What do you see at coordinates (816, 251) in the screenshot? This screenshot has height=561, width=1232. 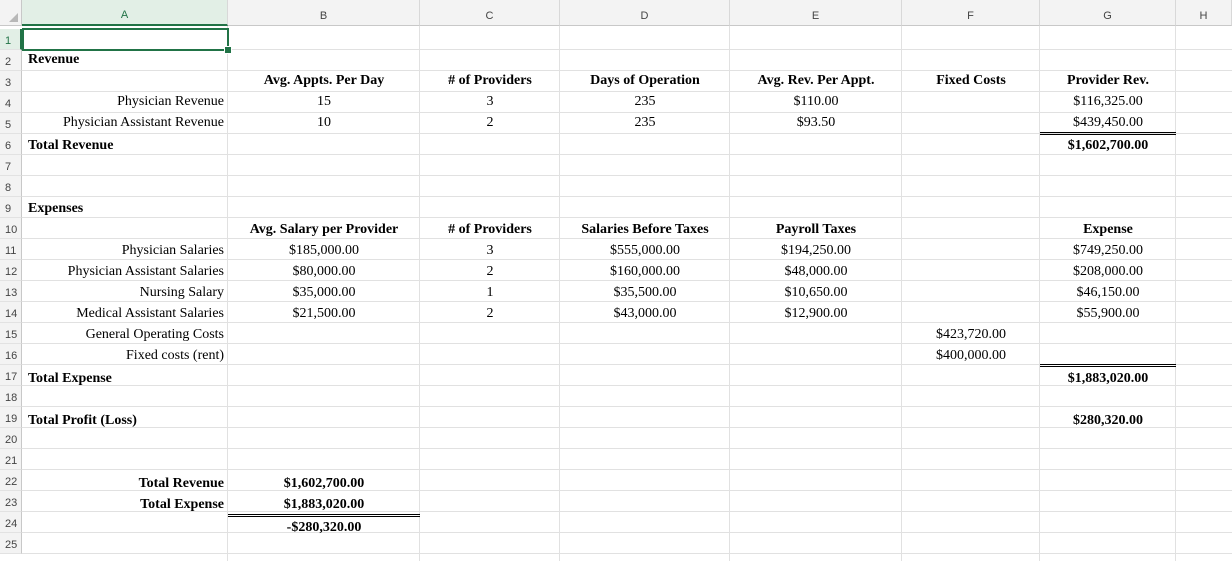 I see `cell-e11: $194,250.00` at bounding box center [816, 251].